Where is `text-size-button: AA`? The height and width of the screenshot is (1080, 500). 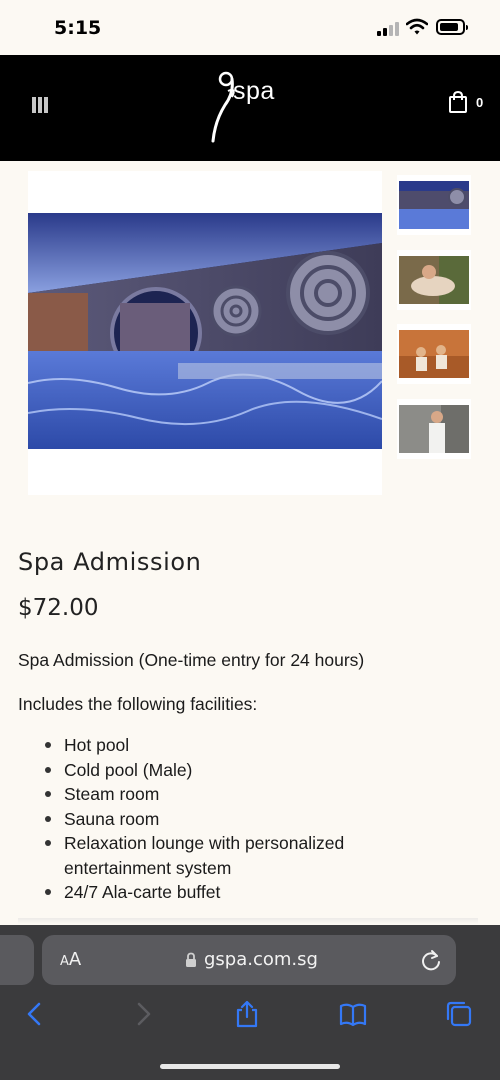 text-size-button: AA is located at coordinates (70, 959).